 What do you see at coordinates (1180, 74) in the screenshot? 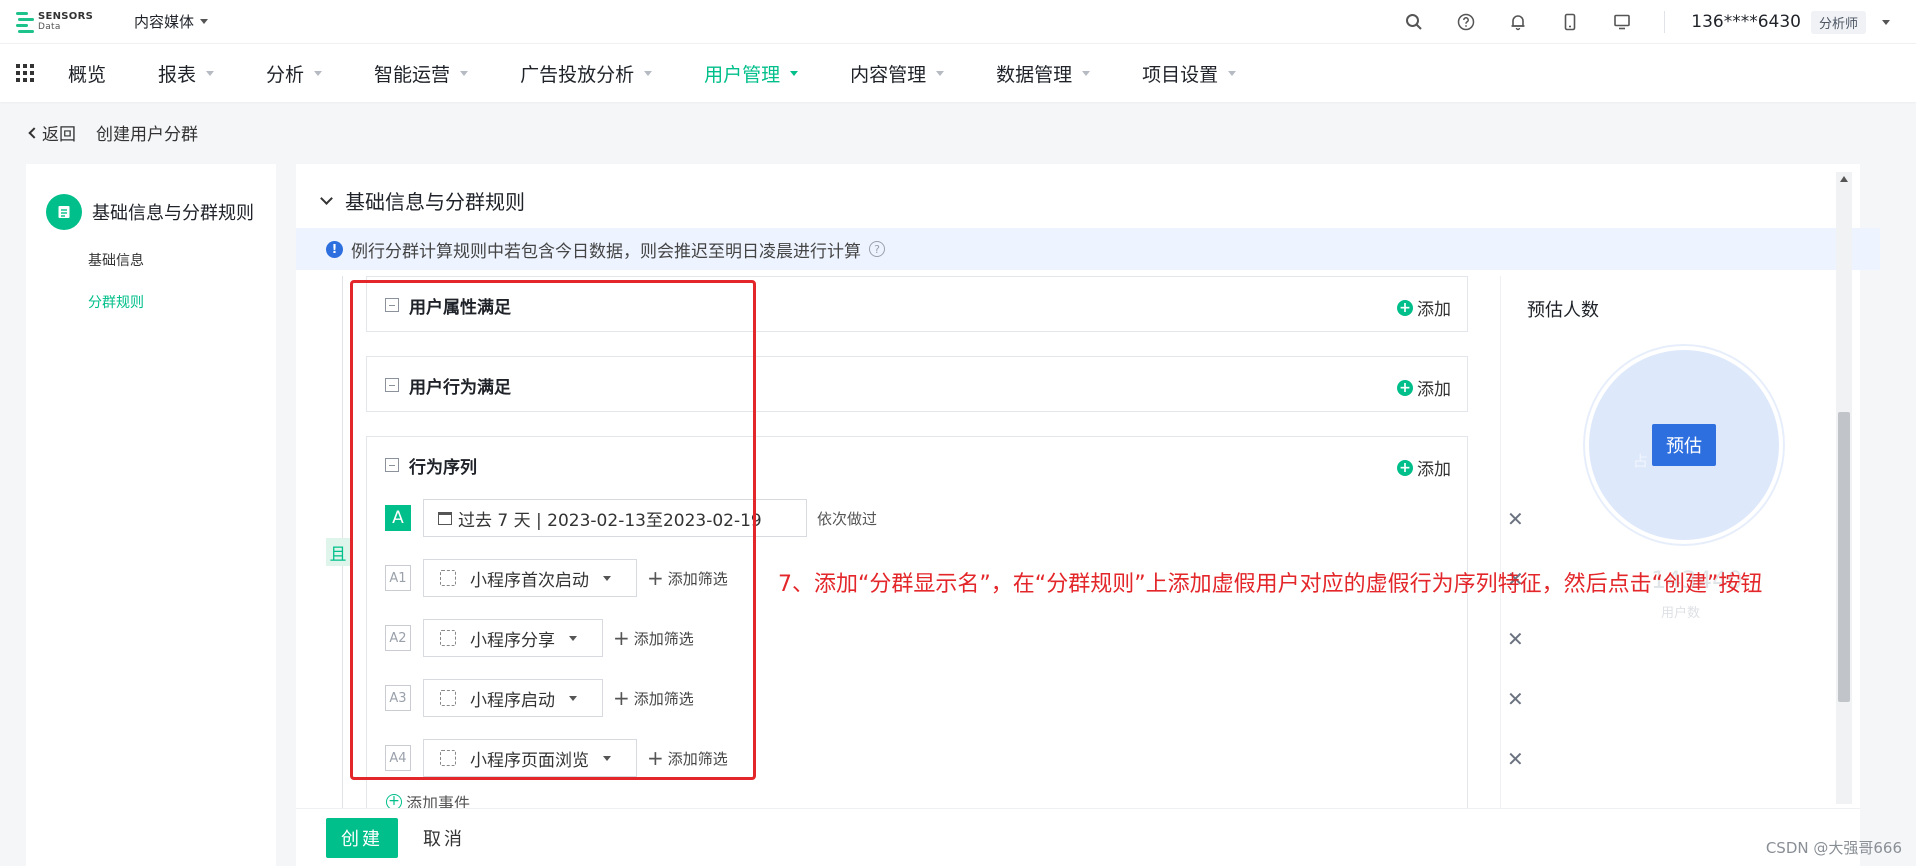
I see `nav-label: 项目设置` at bounding box center [1180, 74].